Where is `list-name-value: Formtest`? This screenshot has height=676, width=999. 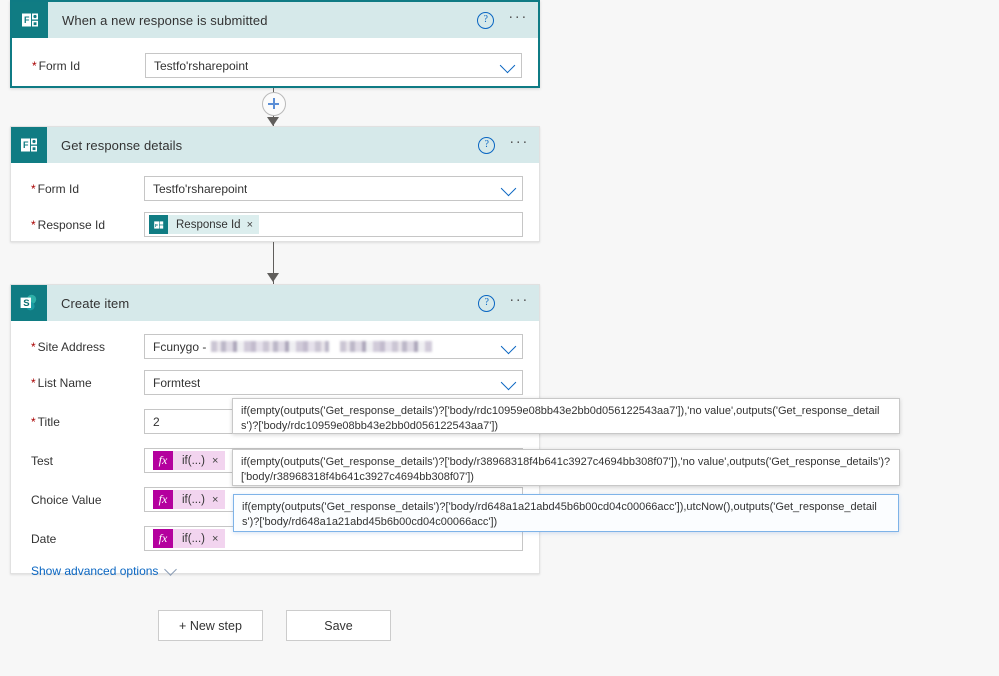
list-name-value: Formtest is located at coordinates (177, 382).